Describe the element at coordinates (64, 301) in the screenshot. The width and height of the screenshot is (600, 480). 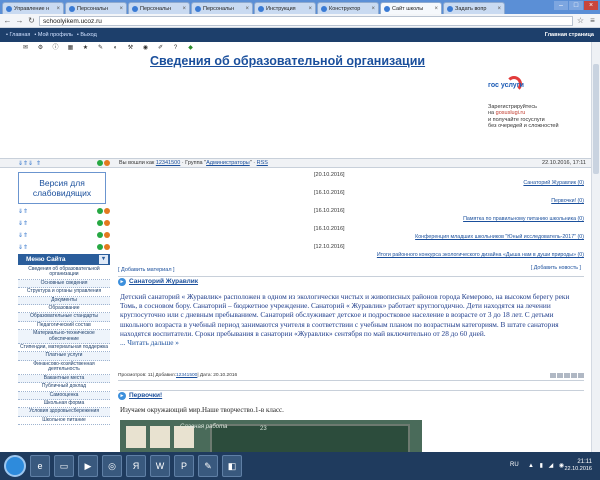
I see `menu-item: Документы` at that location.